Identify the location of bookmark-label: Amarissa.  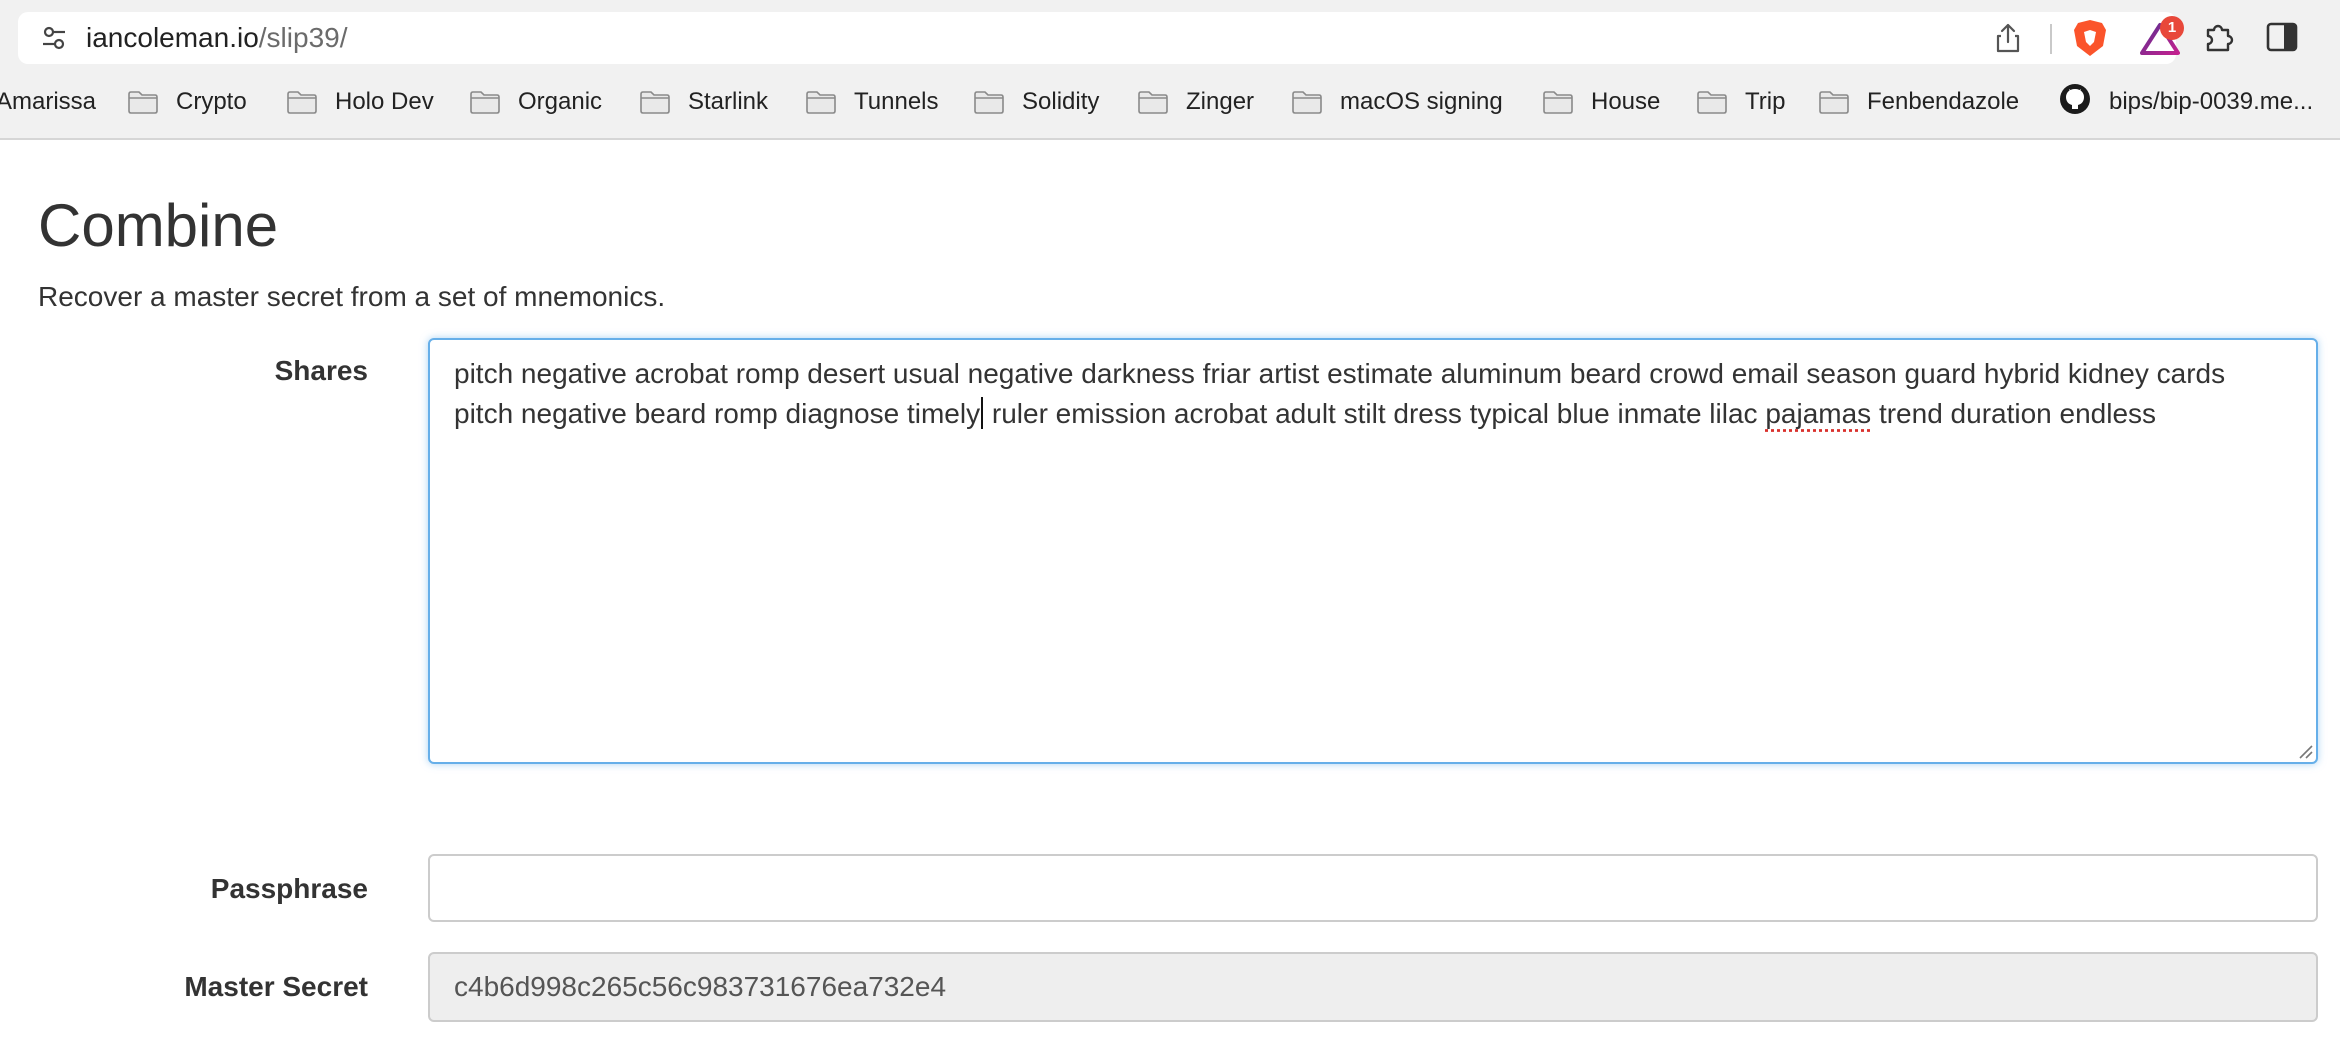
(48, 101).